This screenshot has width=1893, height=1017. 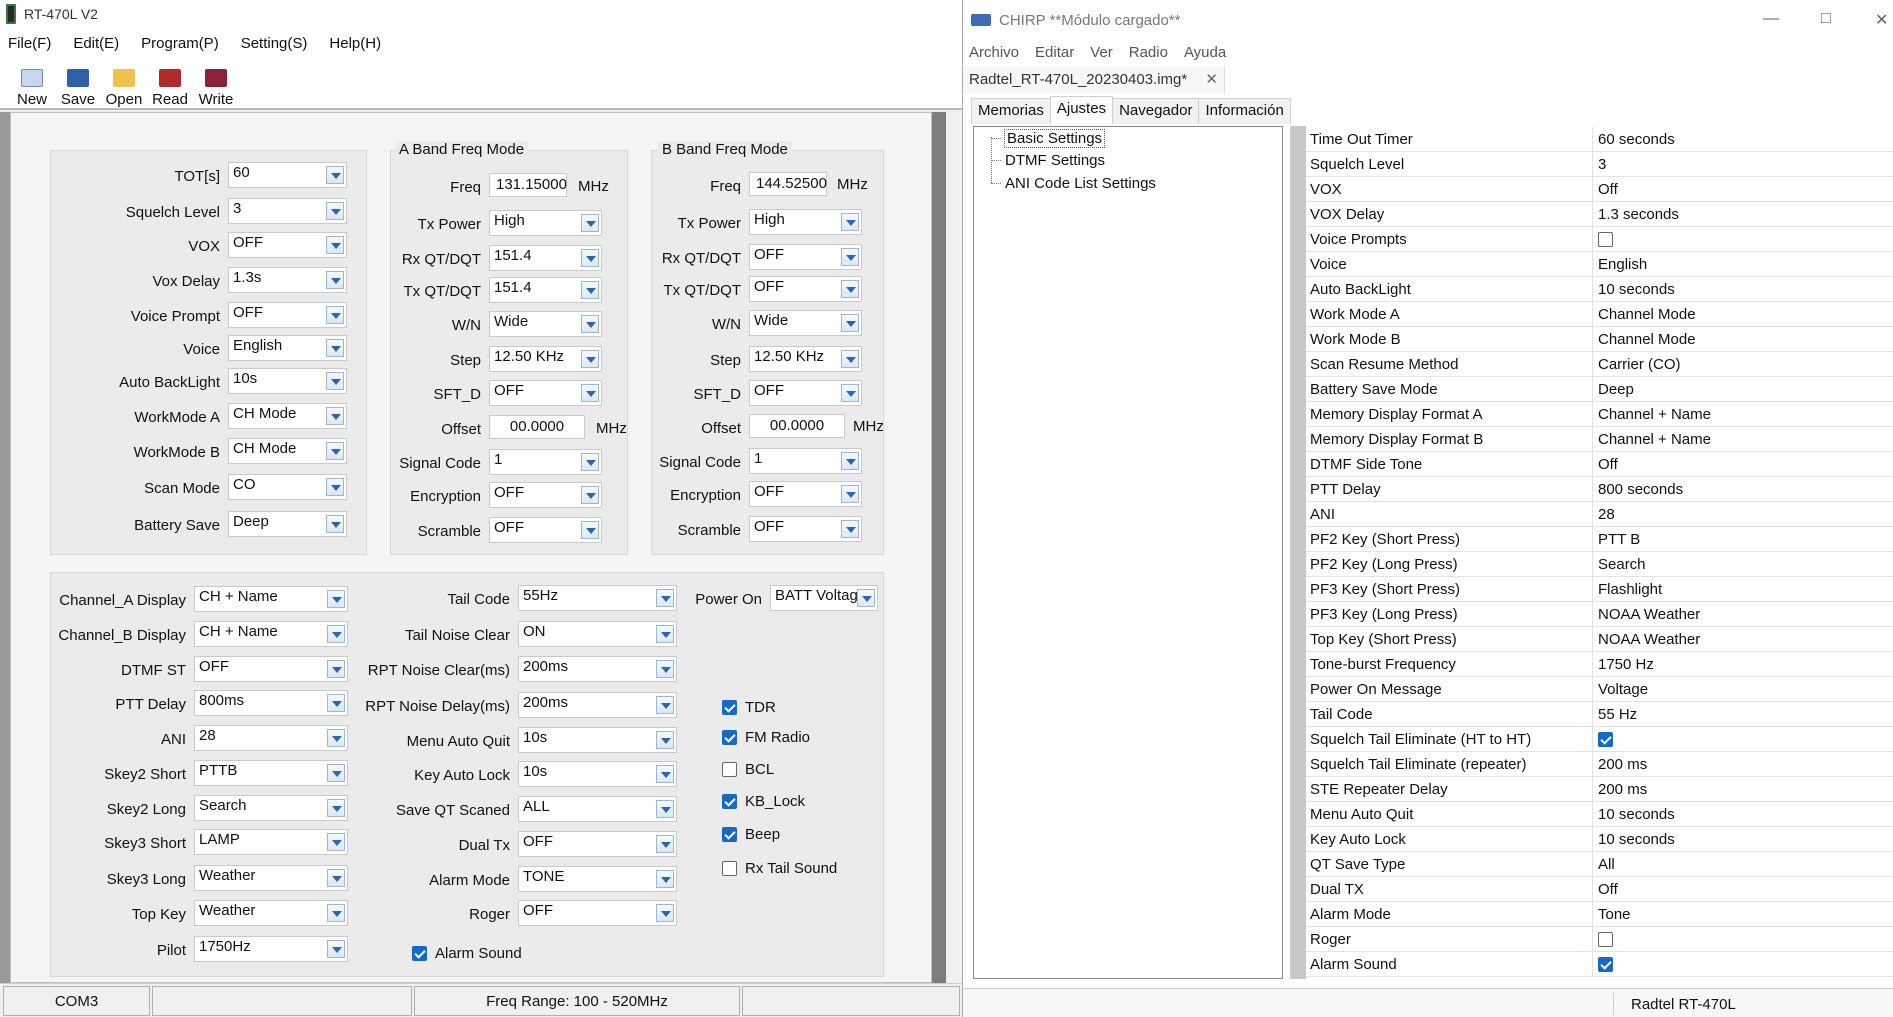 I want to click on tab-navegador: Navegador, so click(x=1156, y=111).